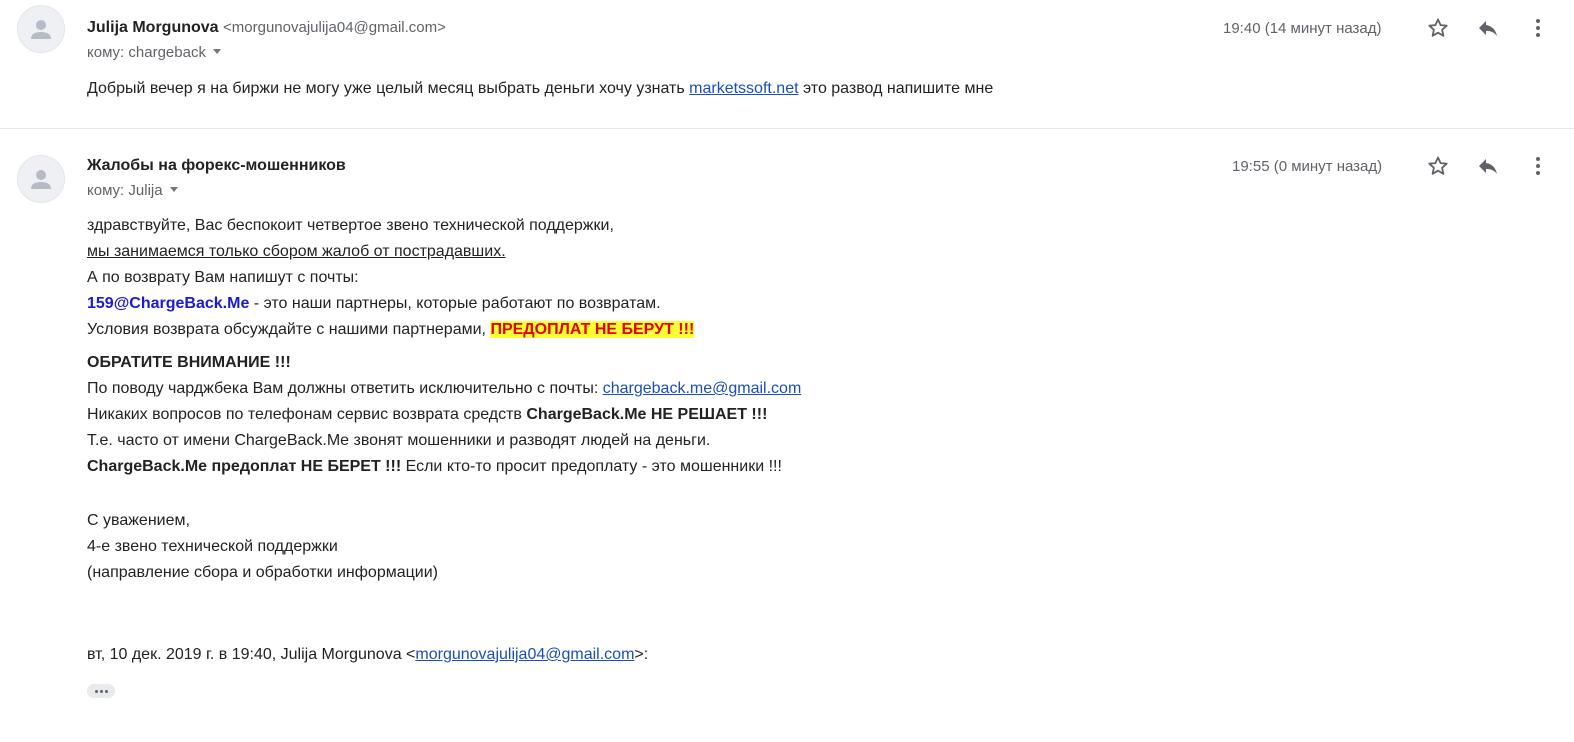  I want to click on show-trimmed-content-icon, so click(101, 691).